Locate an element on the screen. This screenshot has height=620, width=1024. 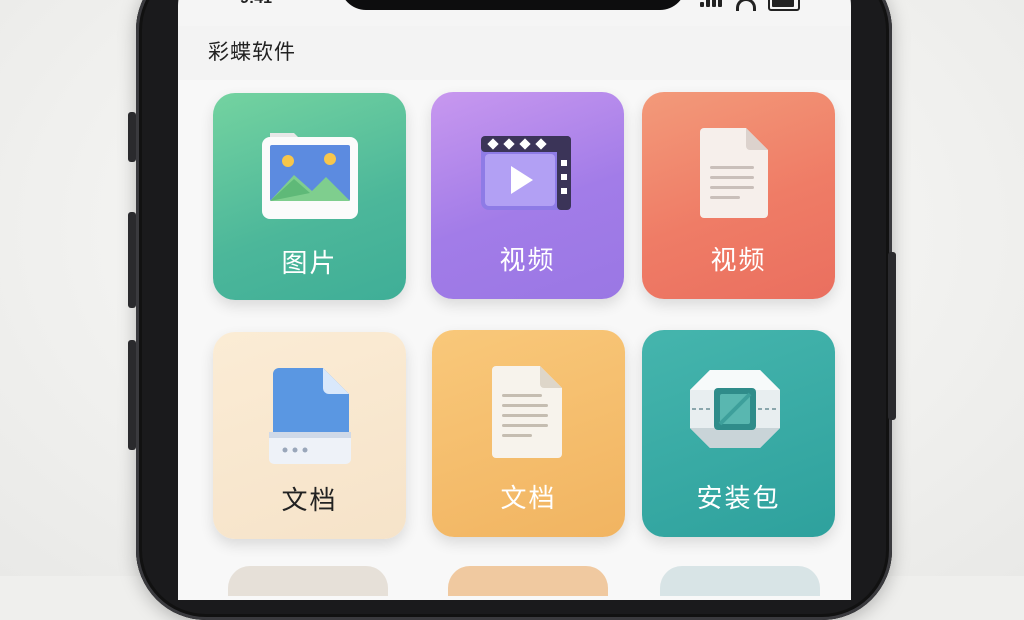
tile-label: 图片 is located at coordinates (309, 264).